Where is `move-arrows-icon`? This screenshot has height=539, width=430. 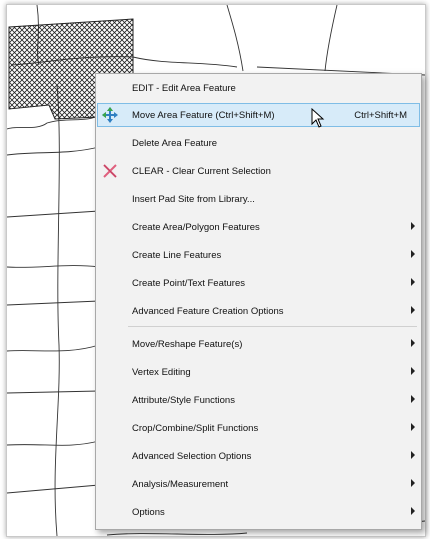 move-arrows-icon is located at coordinates (110, 115).